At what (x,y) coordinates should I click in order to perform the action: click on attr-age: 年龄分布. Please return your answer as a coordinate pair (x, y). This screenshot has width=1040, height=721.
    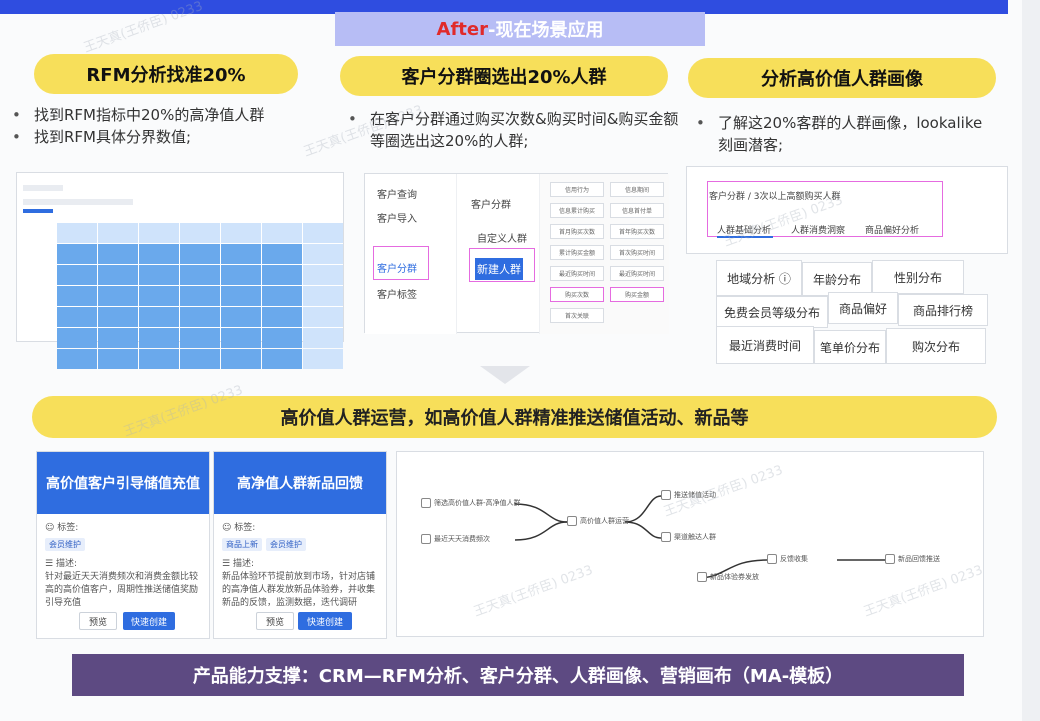
    Looking at the image, I should click on (837, 279).